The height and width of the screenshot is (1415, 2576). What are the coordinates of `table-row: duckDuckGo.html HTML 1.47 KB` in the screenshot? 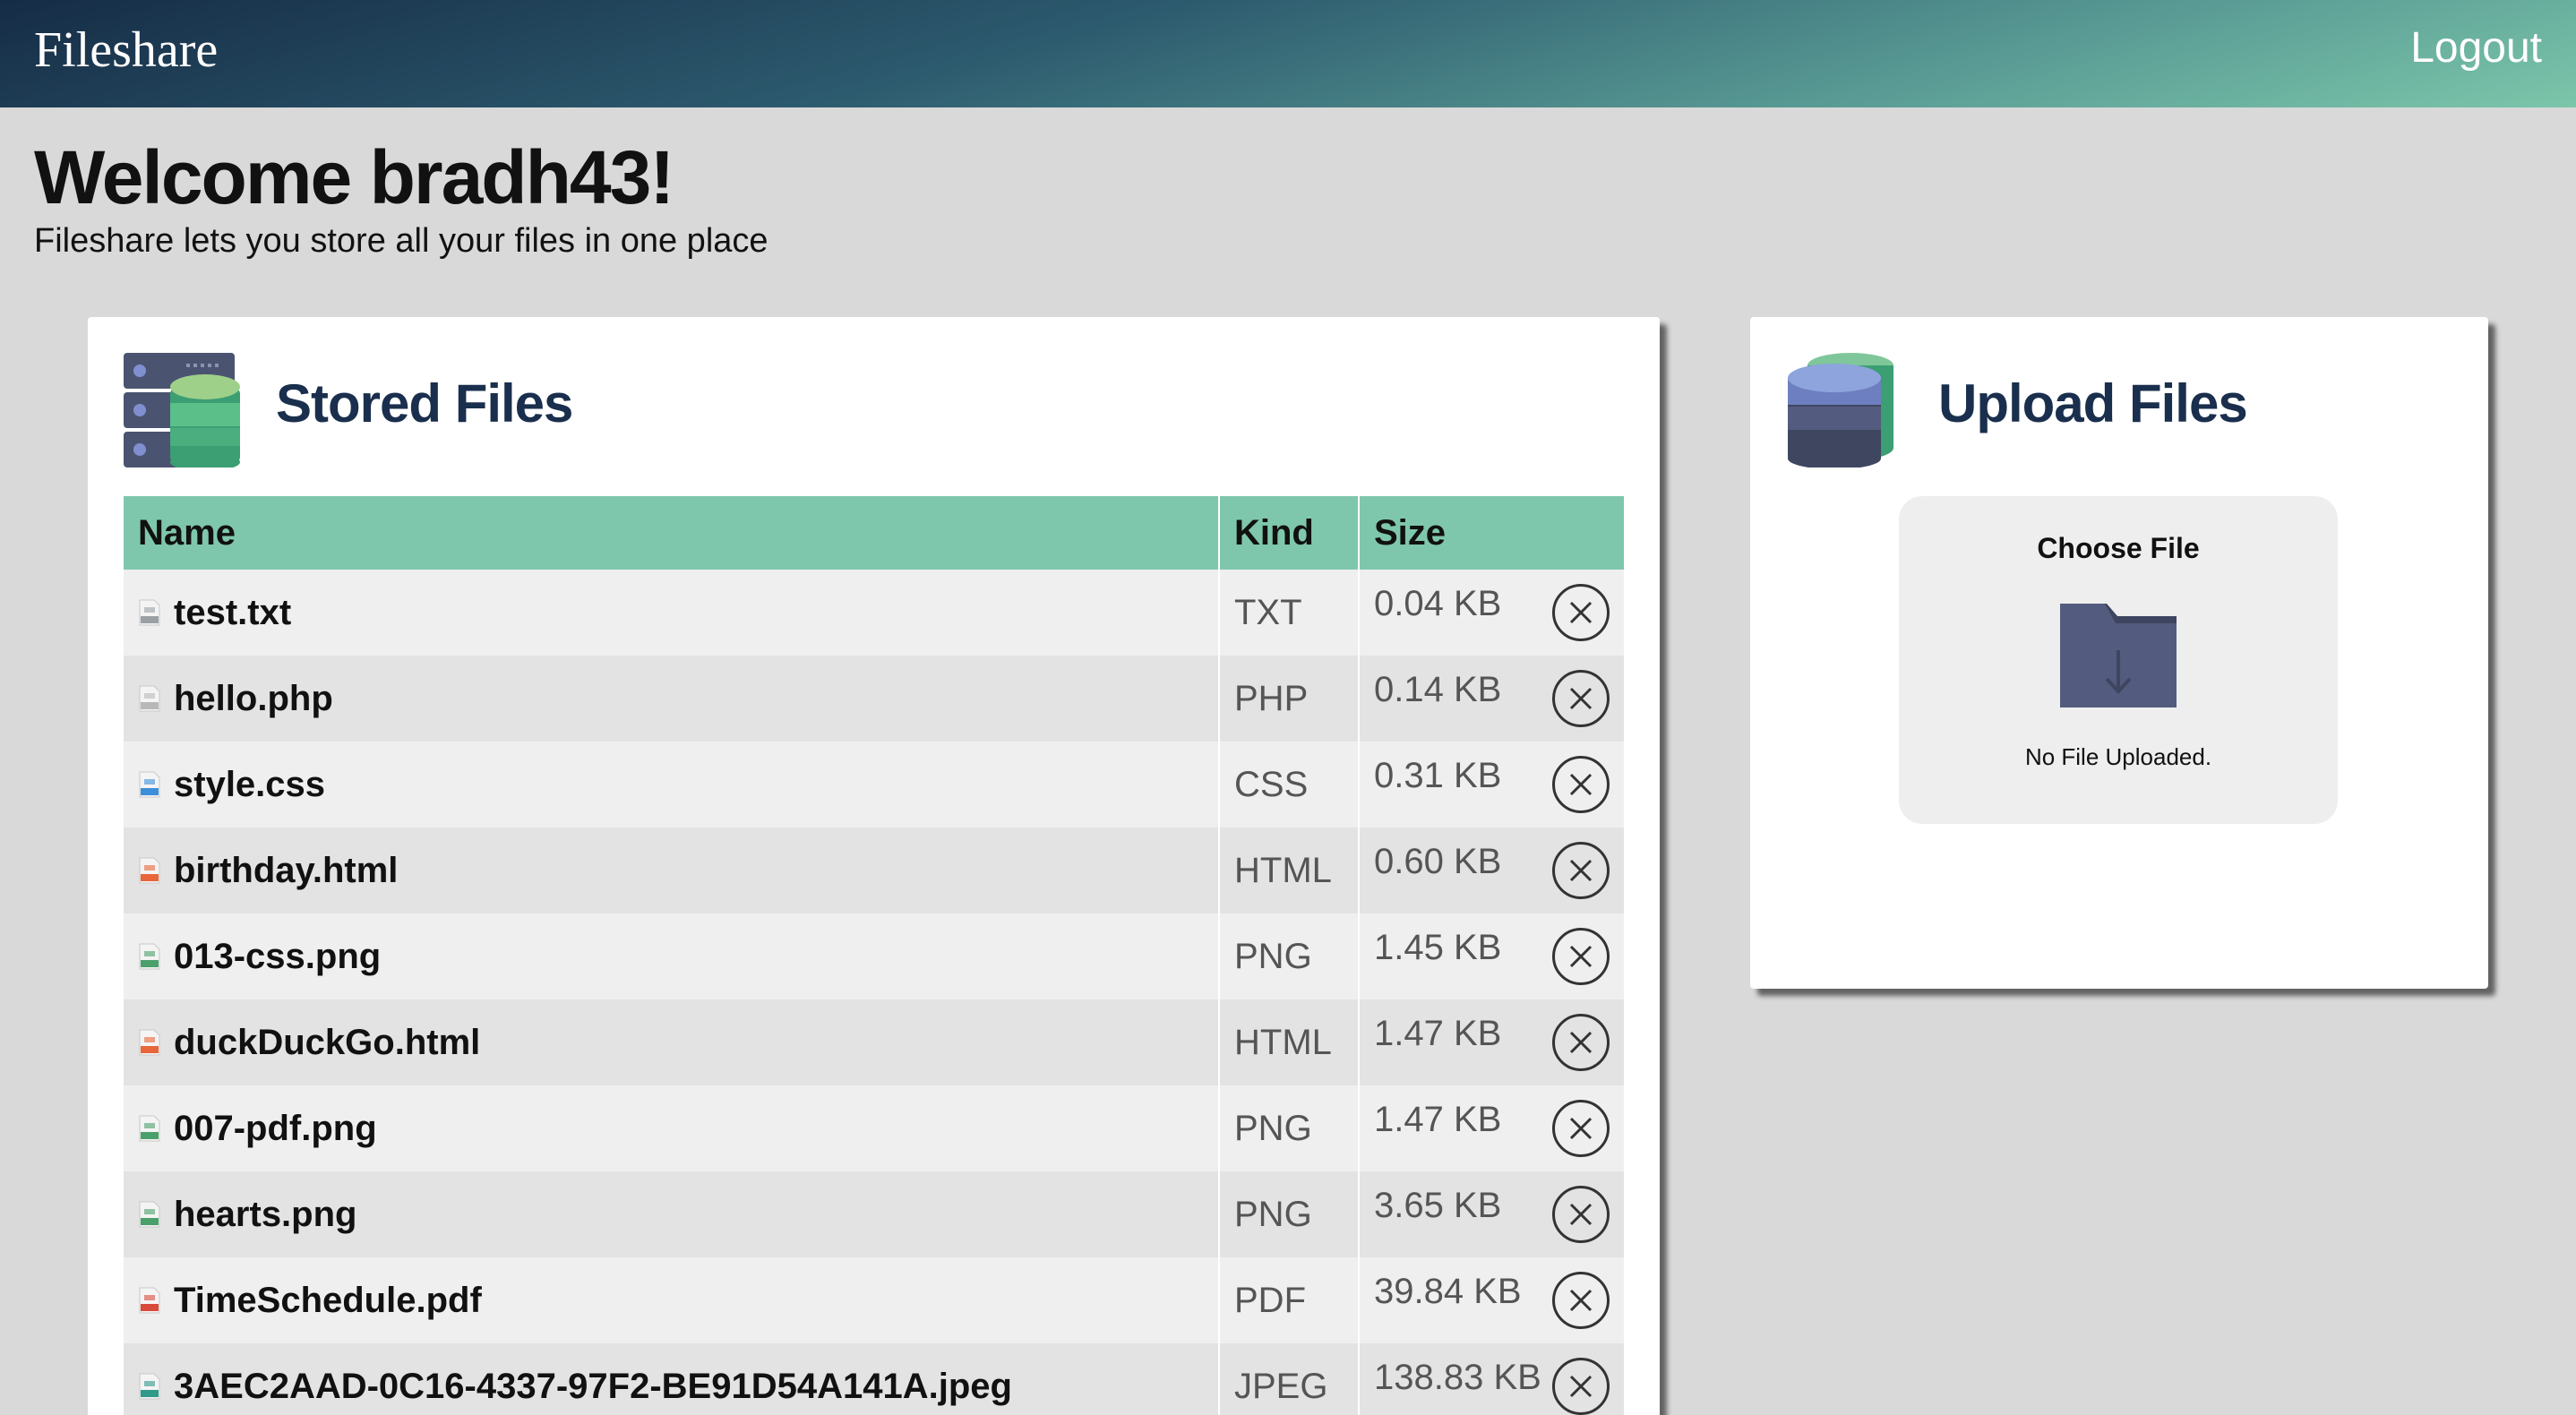 It's located at (874, 1042).